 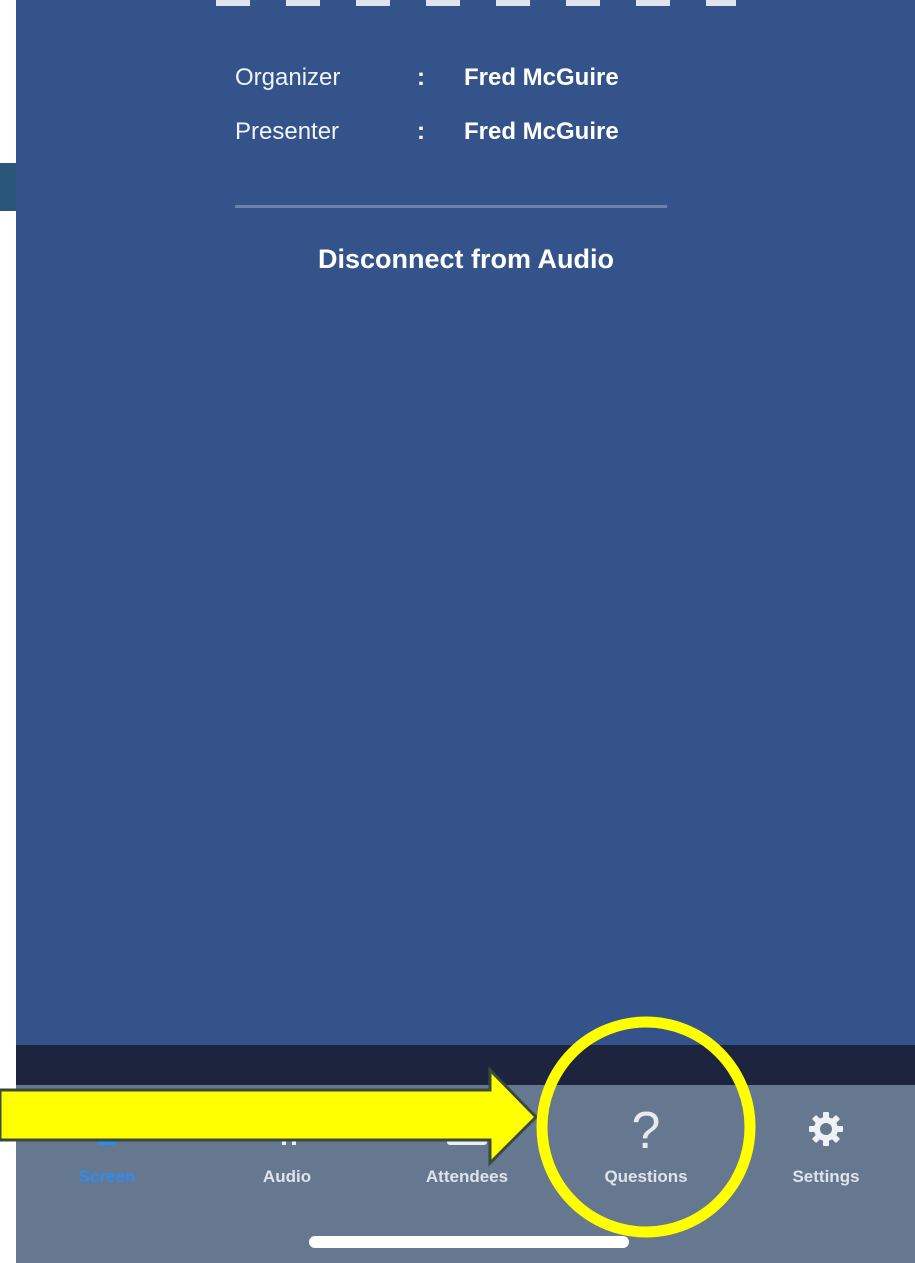 What do you see at coordinates (107, 1129) in the screenshot?
I see `screen-icon` at bounding box center [107, 1129].